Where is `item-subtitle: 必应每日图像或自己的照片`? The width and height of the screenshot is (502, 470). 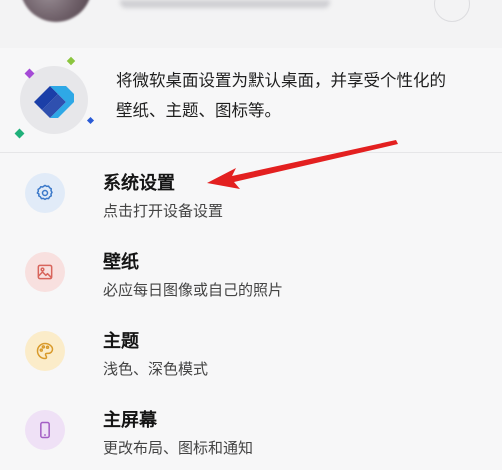 item-subtitle: 必应每日图像或自己的照片 is located at coordinates (193, 290).